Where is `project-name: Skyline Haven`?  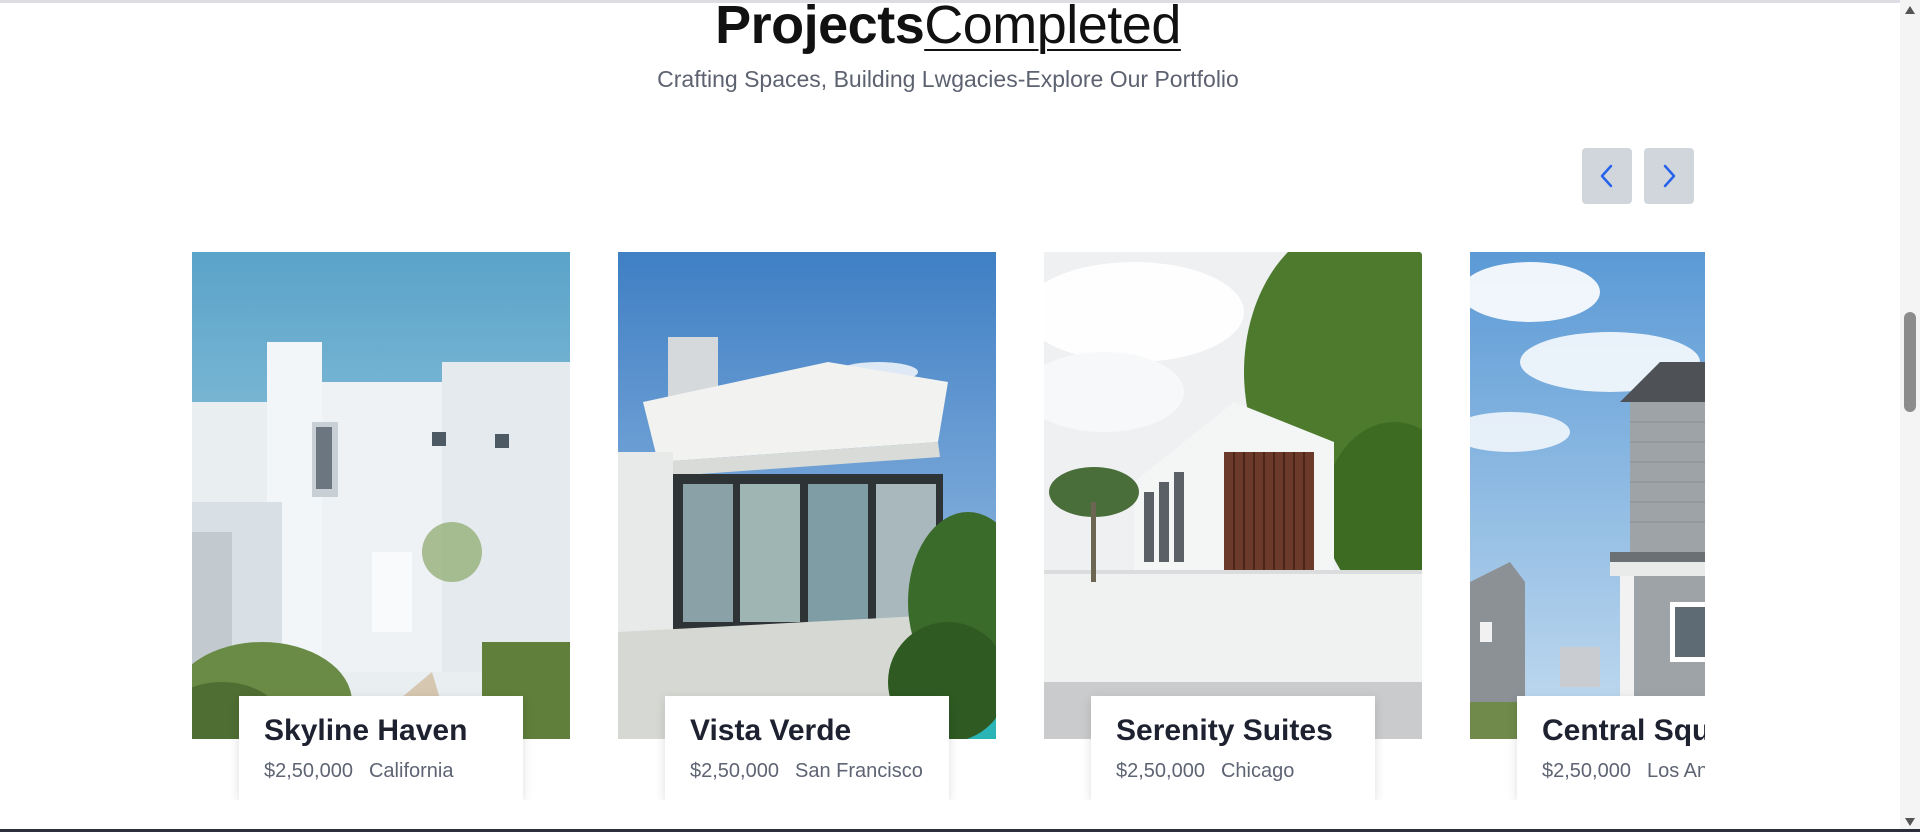 project-name: Skyline Haven is located at coordinates (366, 730).